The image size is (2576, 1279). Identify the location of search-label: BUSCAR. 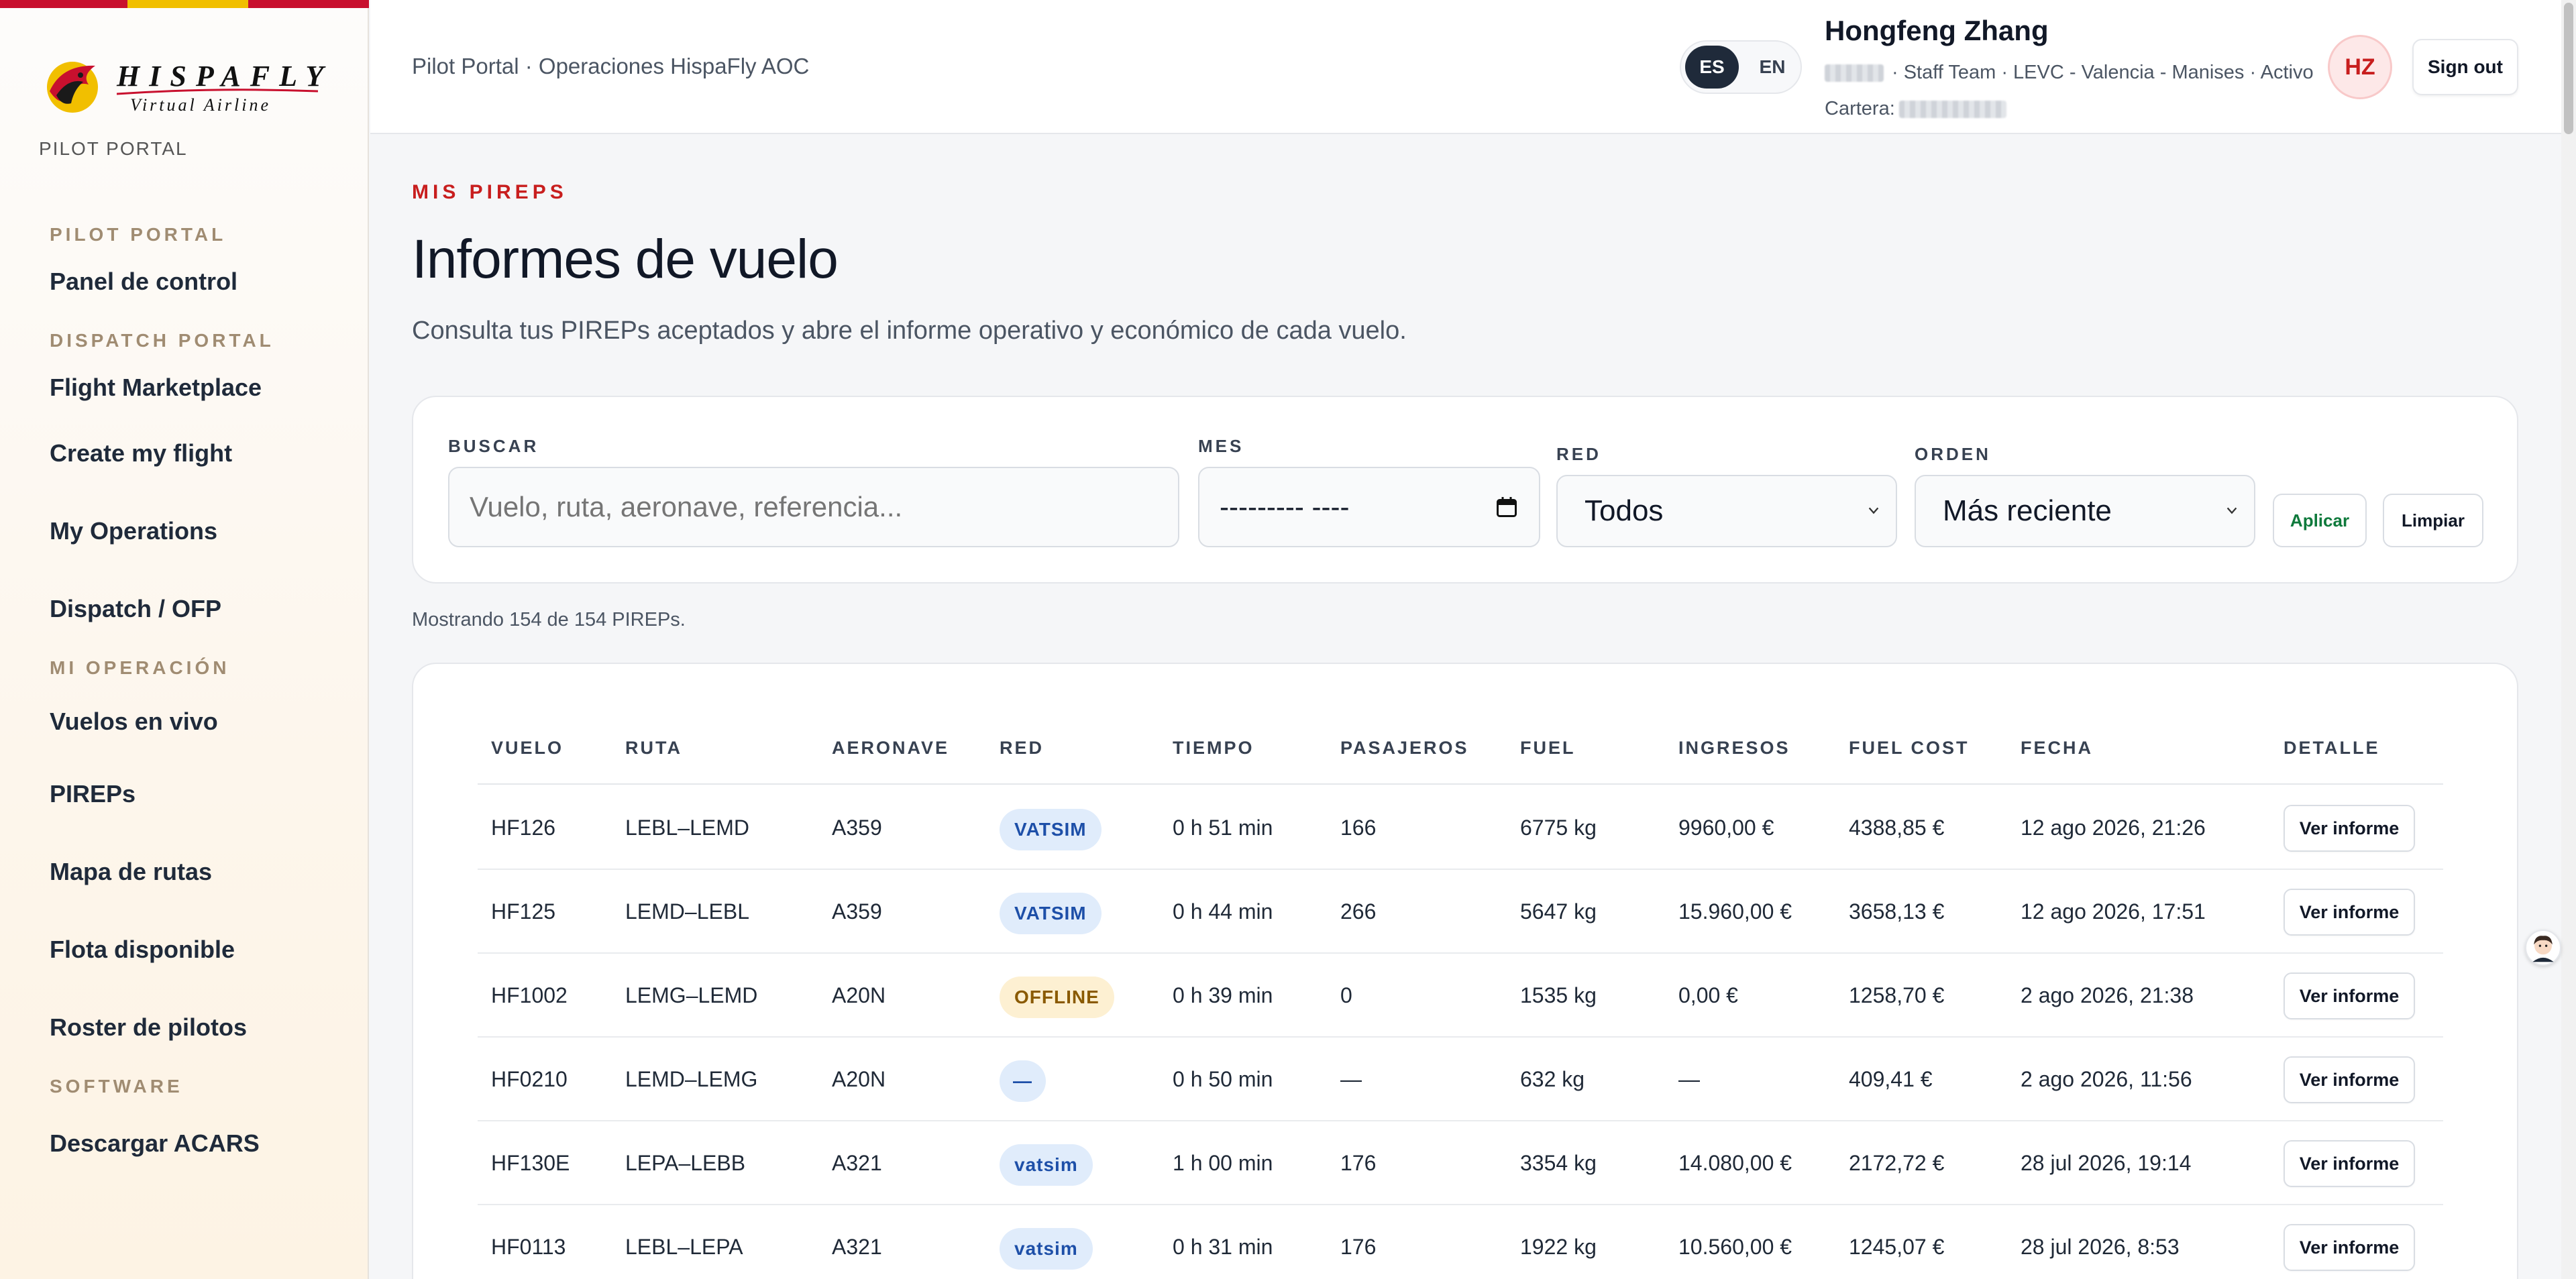
(493, 446).